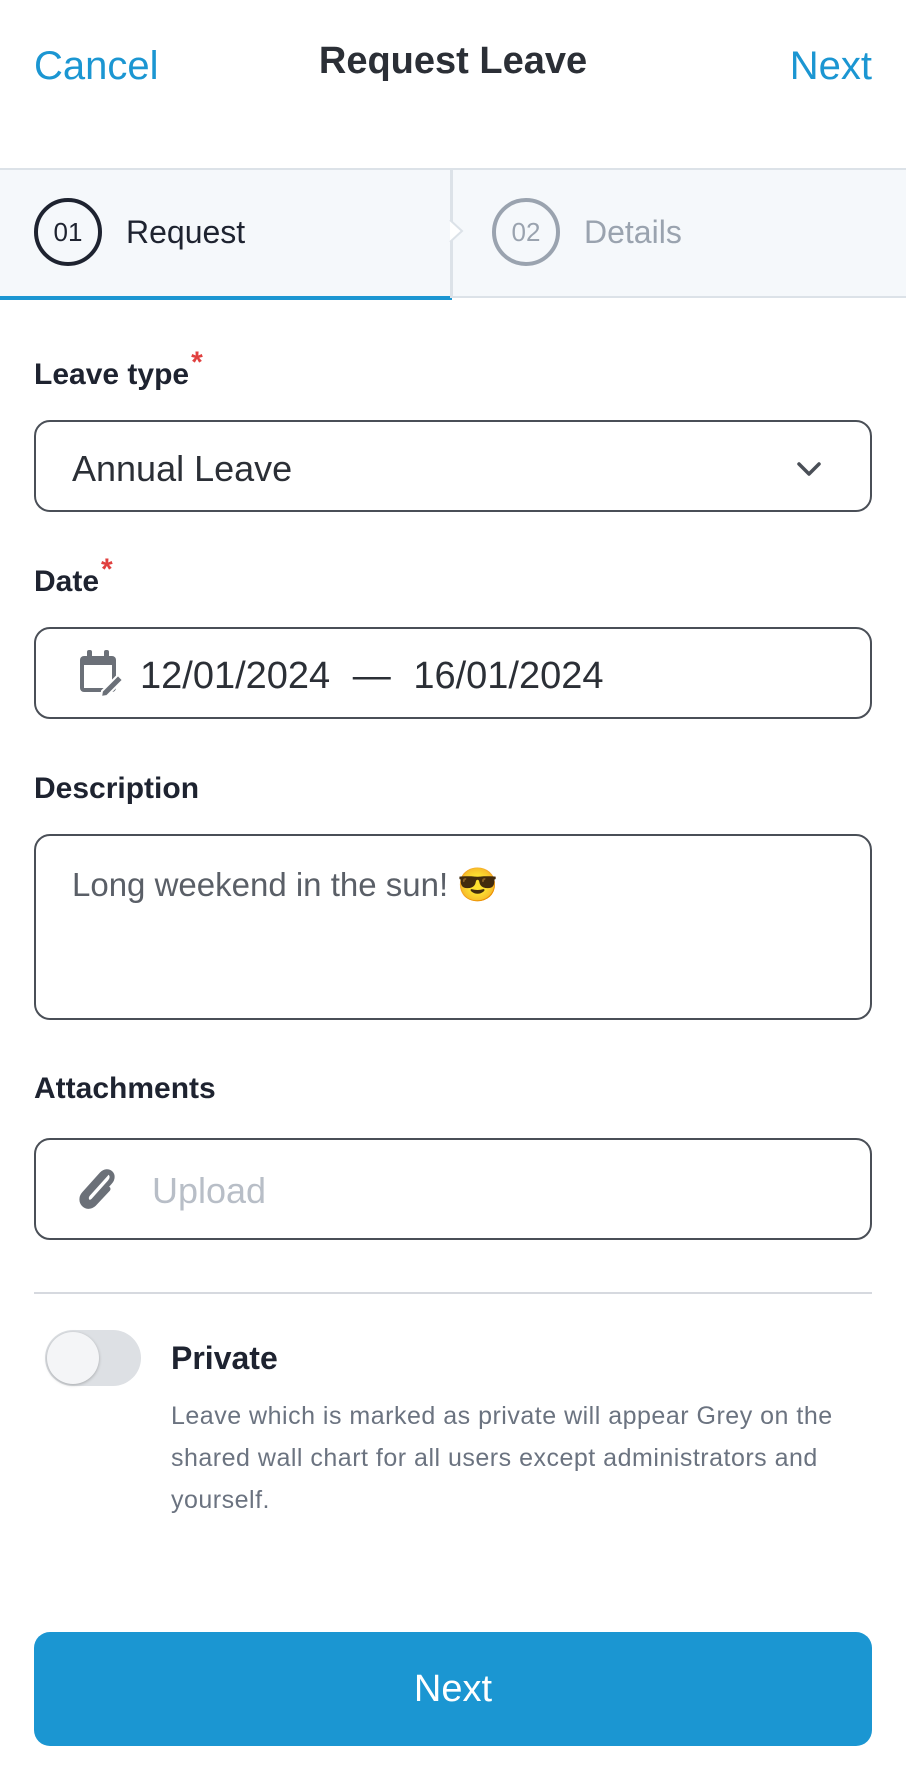 This screenshot has height=1785, width=906. I want to click on cancel-button: Cancel, so click(96, 66).